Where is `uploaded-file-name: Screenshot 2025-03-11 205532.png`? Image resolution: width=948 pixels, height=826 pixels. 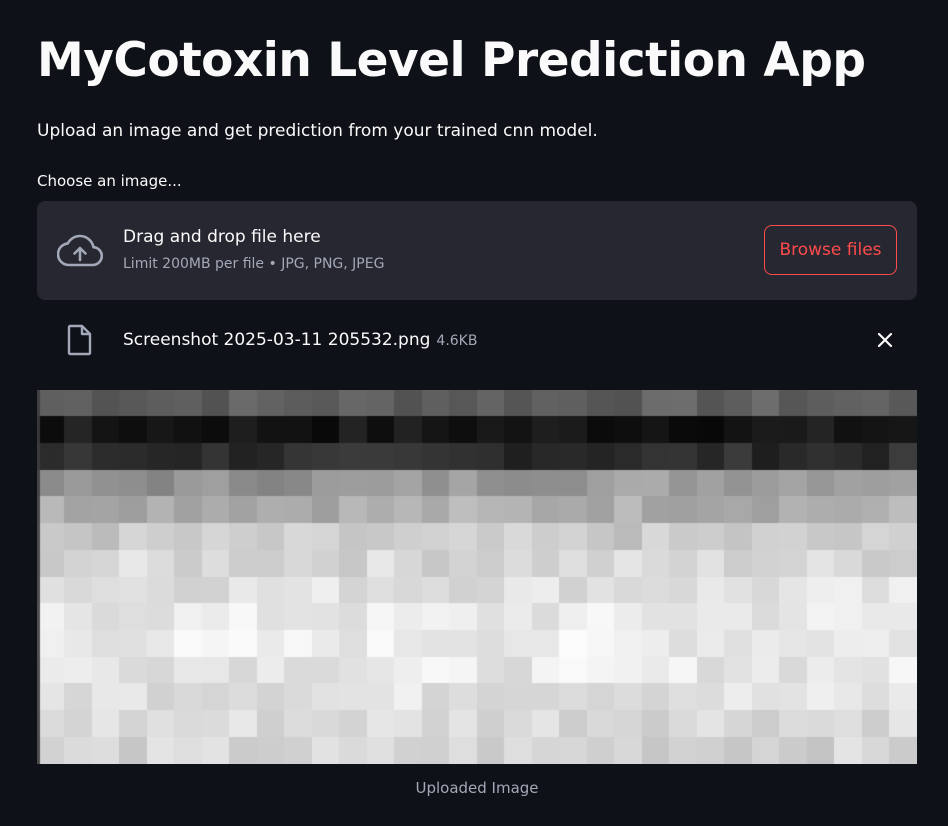 uploaded-file-name: Screenshot 2025-03-11 205532.png is located at coordinates (277, 340).